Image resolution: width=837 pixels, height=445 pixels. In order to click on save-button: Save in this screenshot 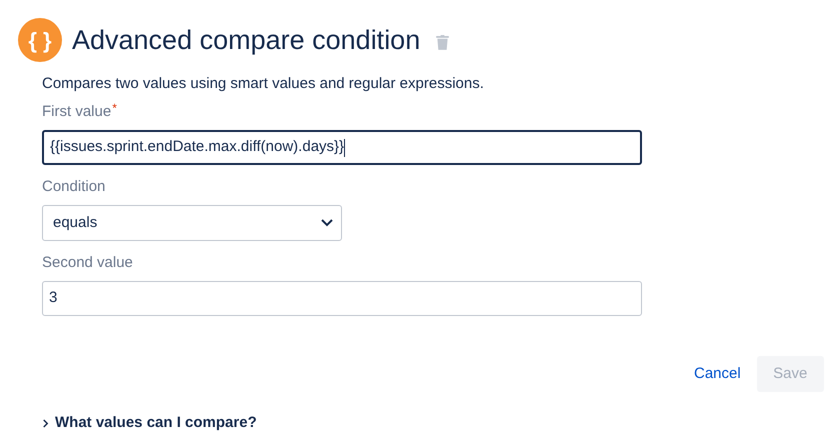, I will do `click(790, 374)`.